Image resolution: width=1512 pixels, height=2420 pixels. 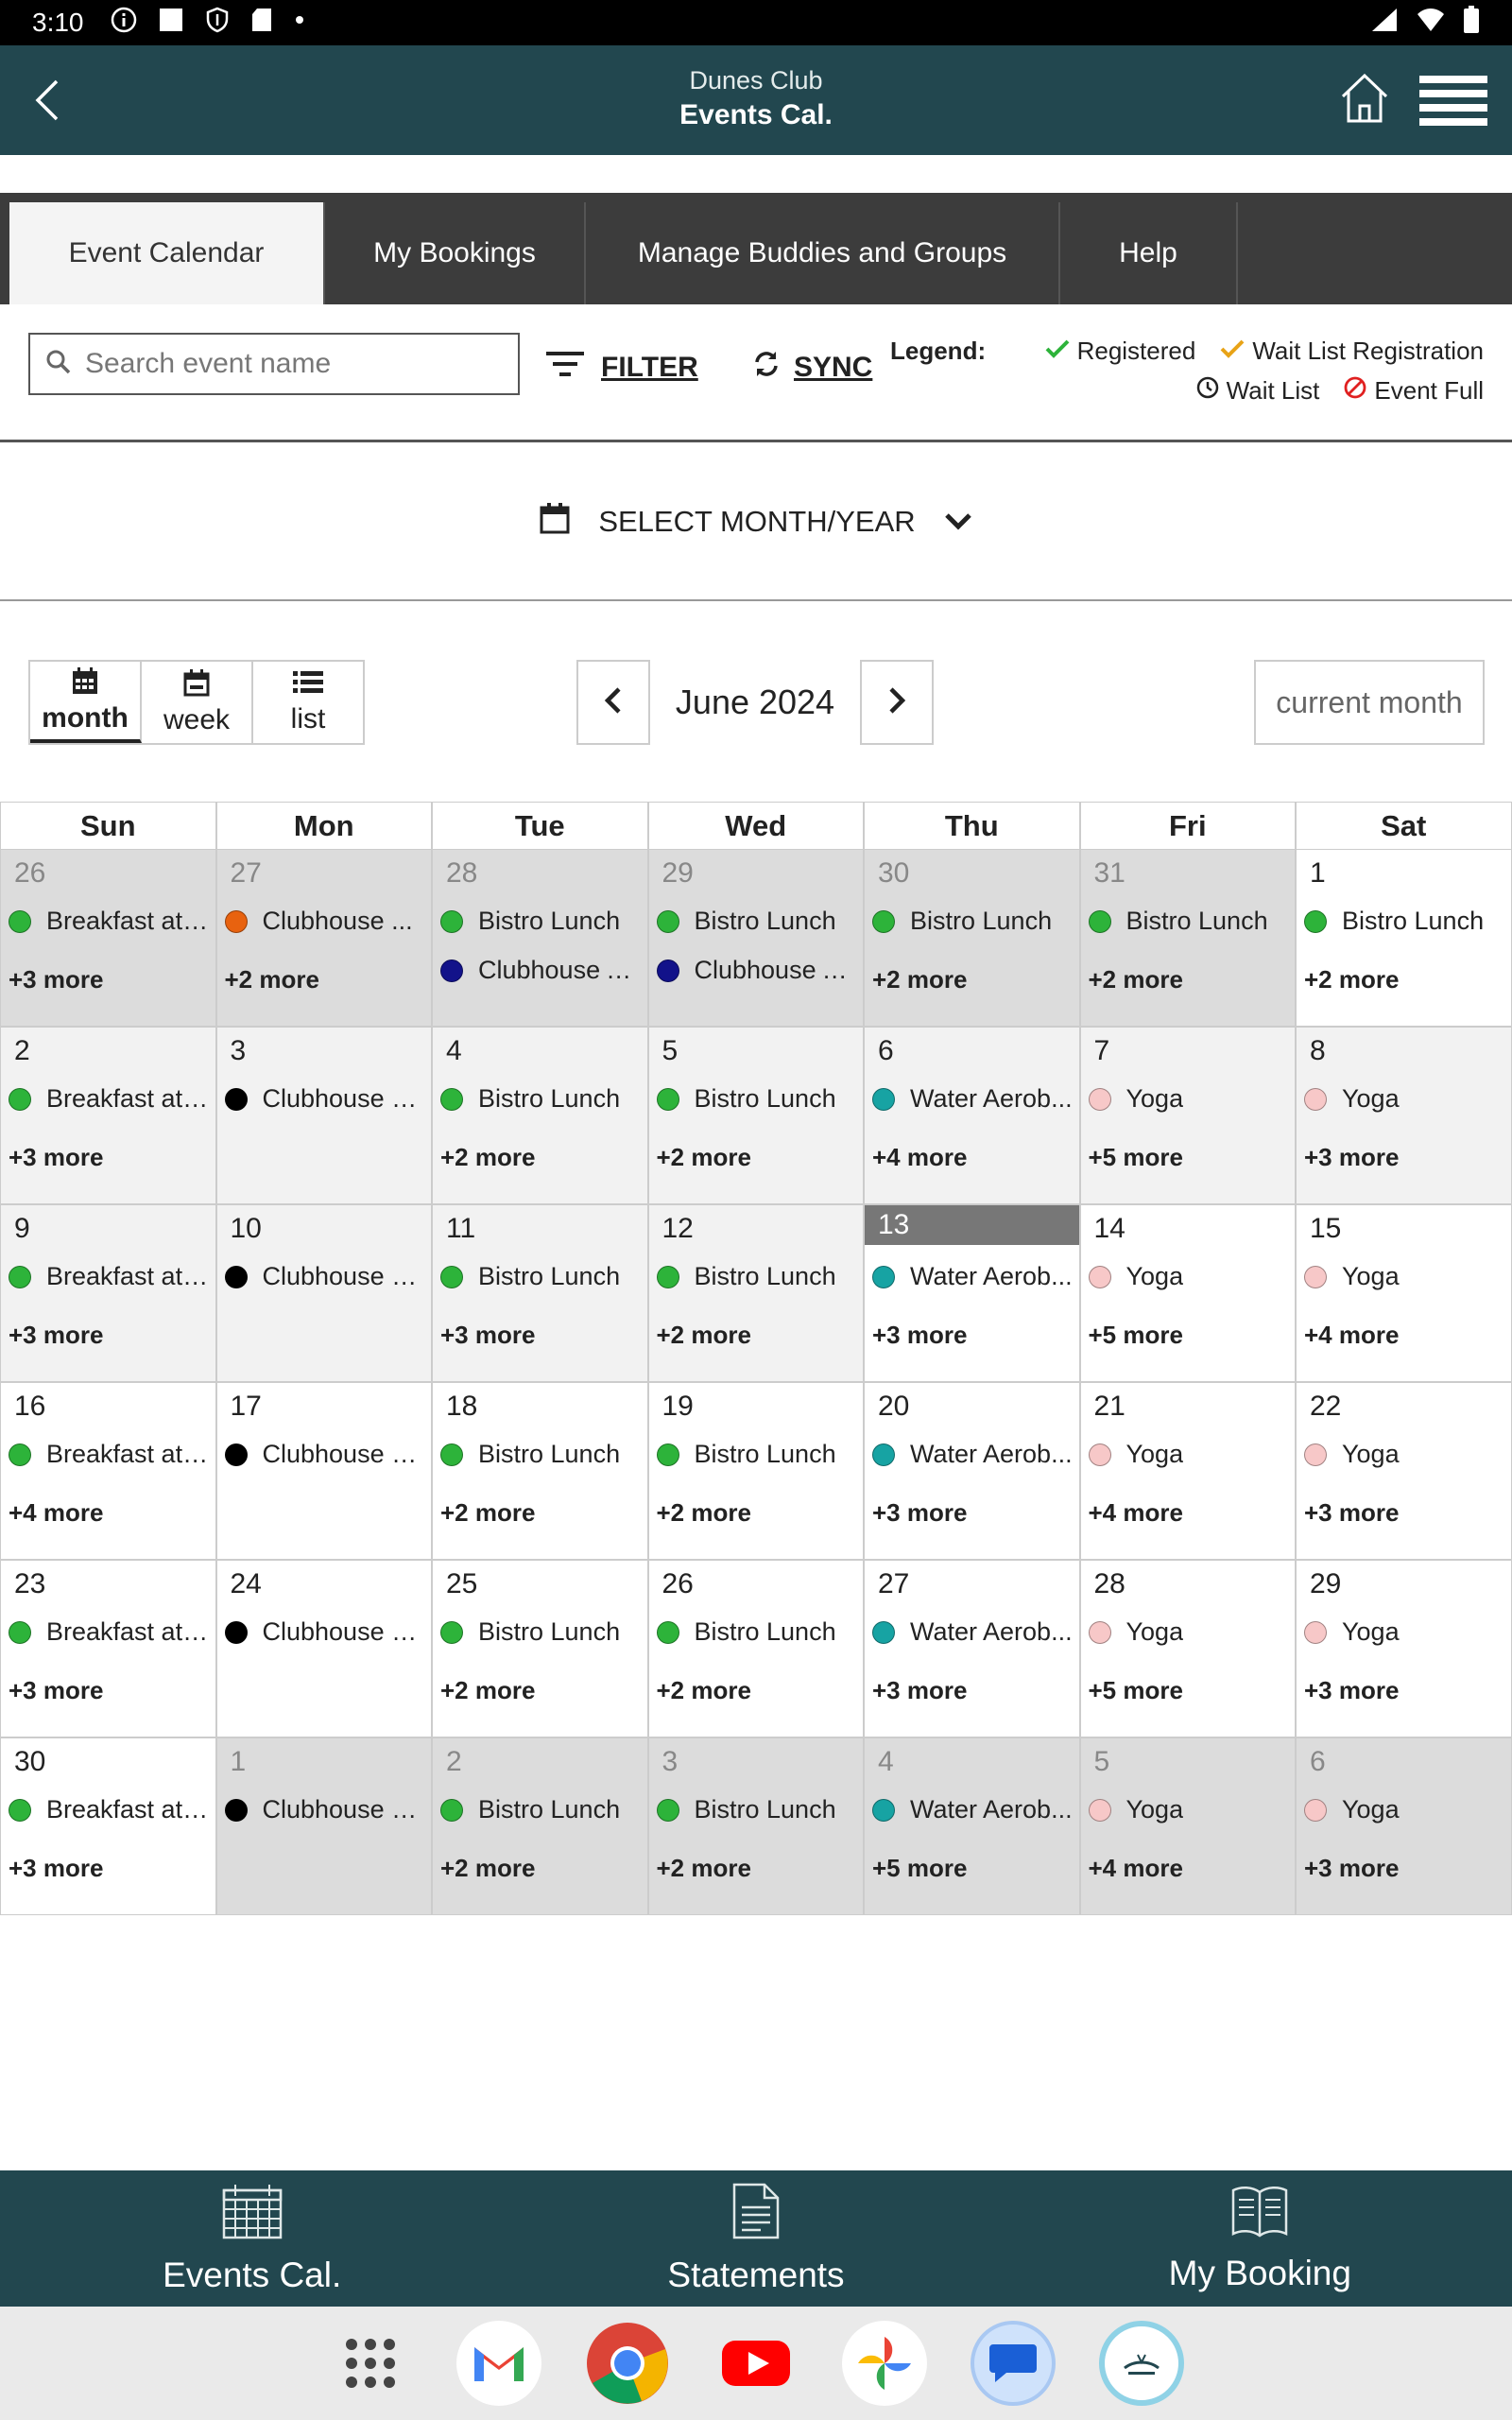 I want to click on day-number: 12, so click(x=678, y=1229).